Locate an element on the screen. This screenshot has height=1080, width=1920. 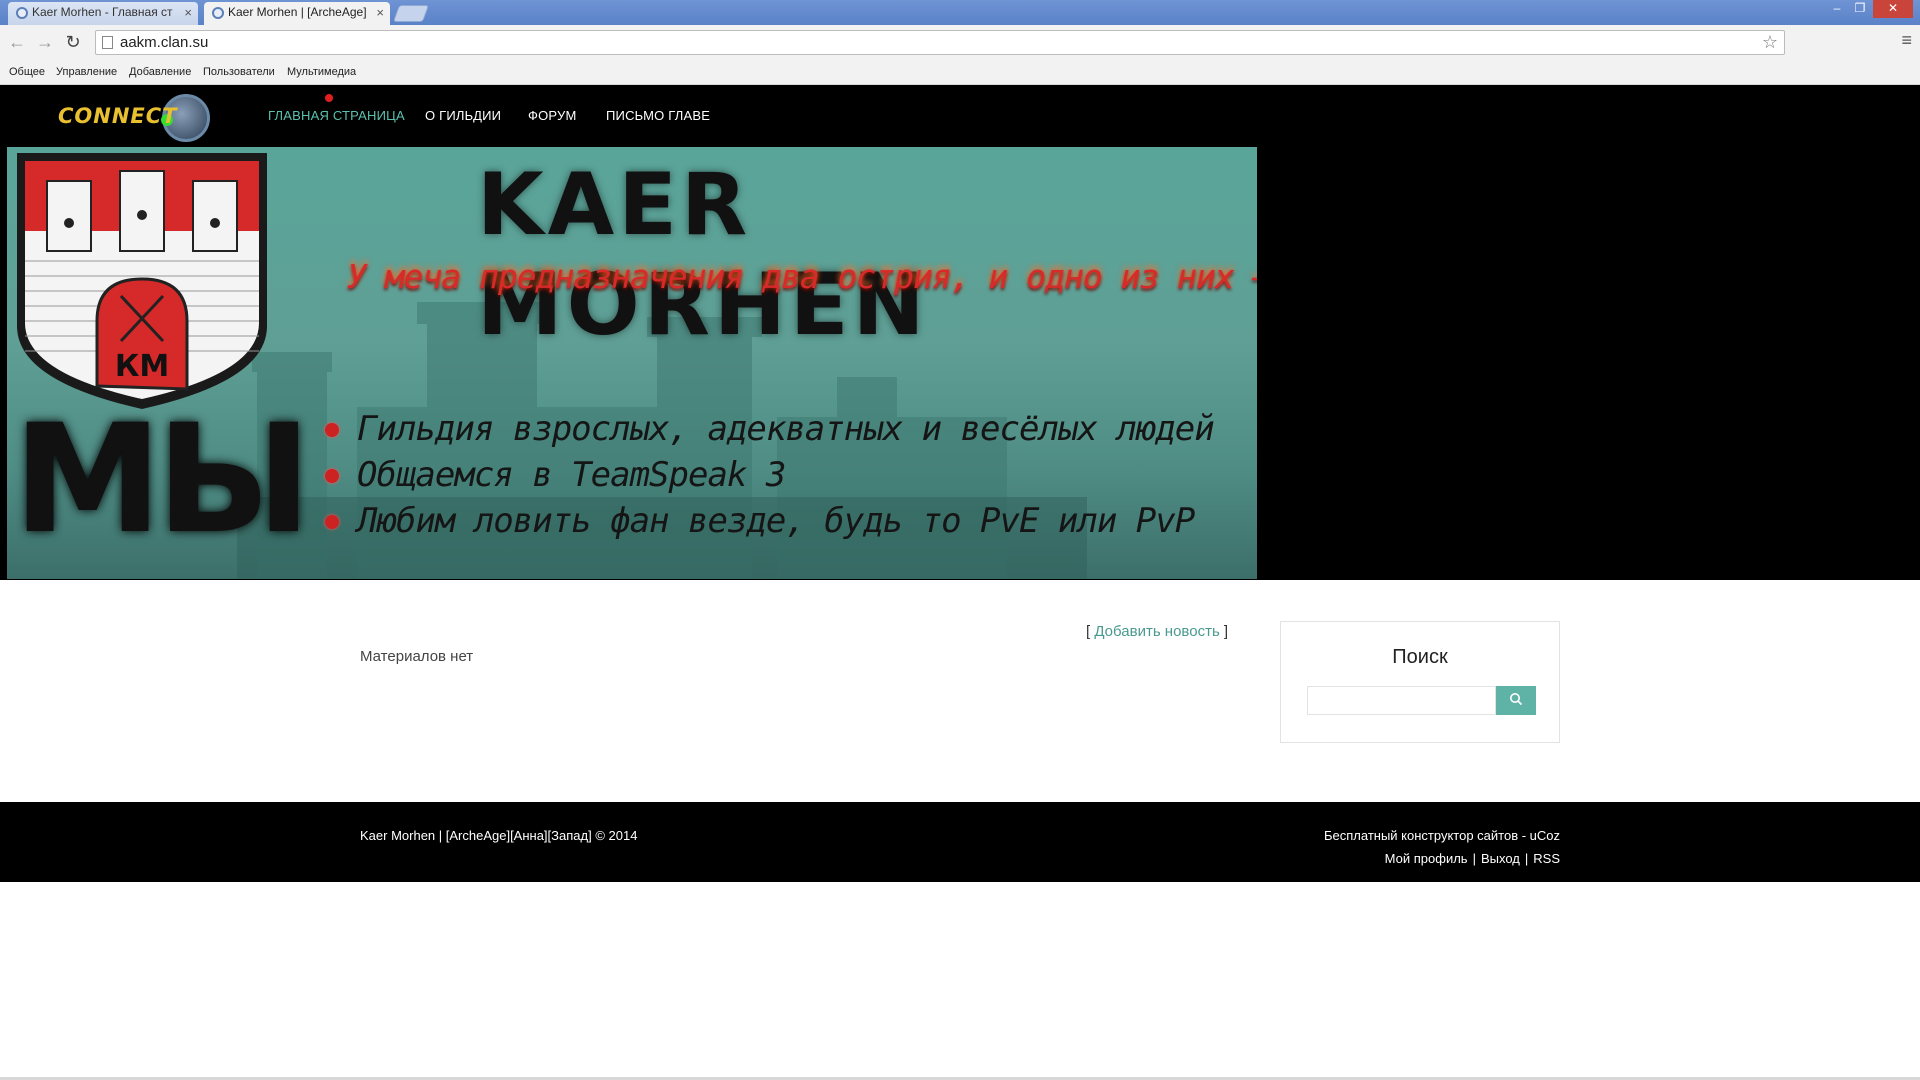
new-tab-button is located at coordinates (411, 13).